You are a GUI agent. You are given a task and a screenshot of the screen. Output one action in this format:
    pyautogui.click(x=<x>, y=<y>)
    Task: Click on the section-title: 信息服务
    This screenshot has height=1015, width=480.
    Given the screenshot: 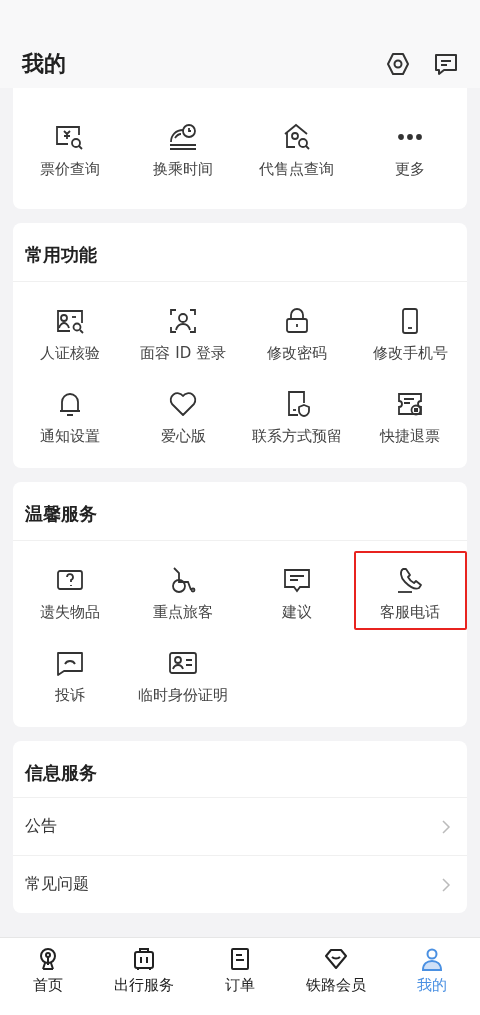 What is the action you would take?
    pyautogui.click(x=60, y=773)
    